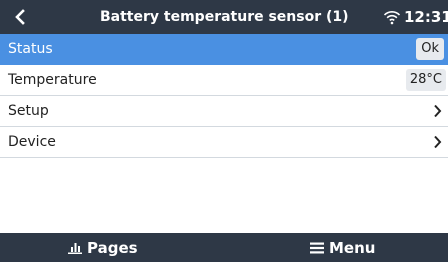  I want to click on clock: 12:31, so click(426, 17).